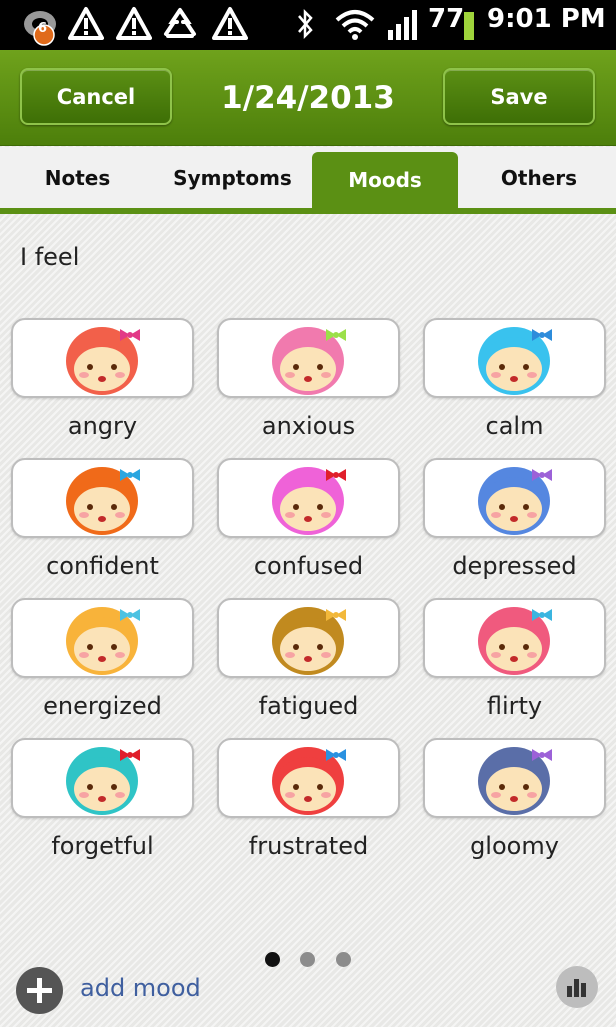  Describe the element at coordinates (385, 180) in the screenshot. I see `tab-moods: Moods` at that location.